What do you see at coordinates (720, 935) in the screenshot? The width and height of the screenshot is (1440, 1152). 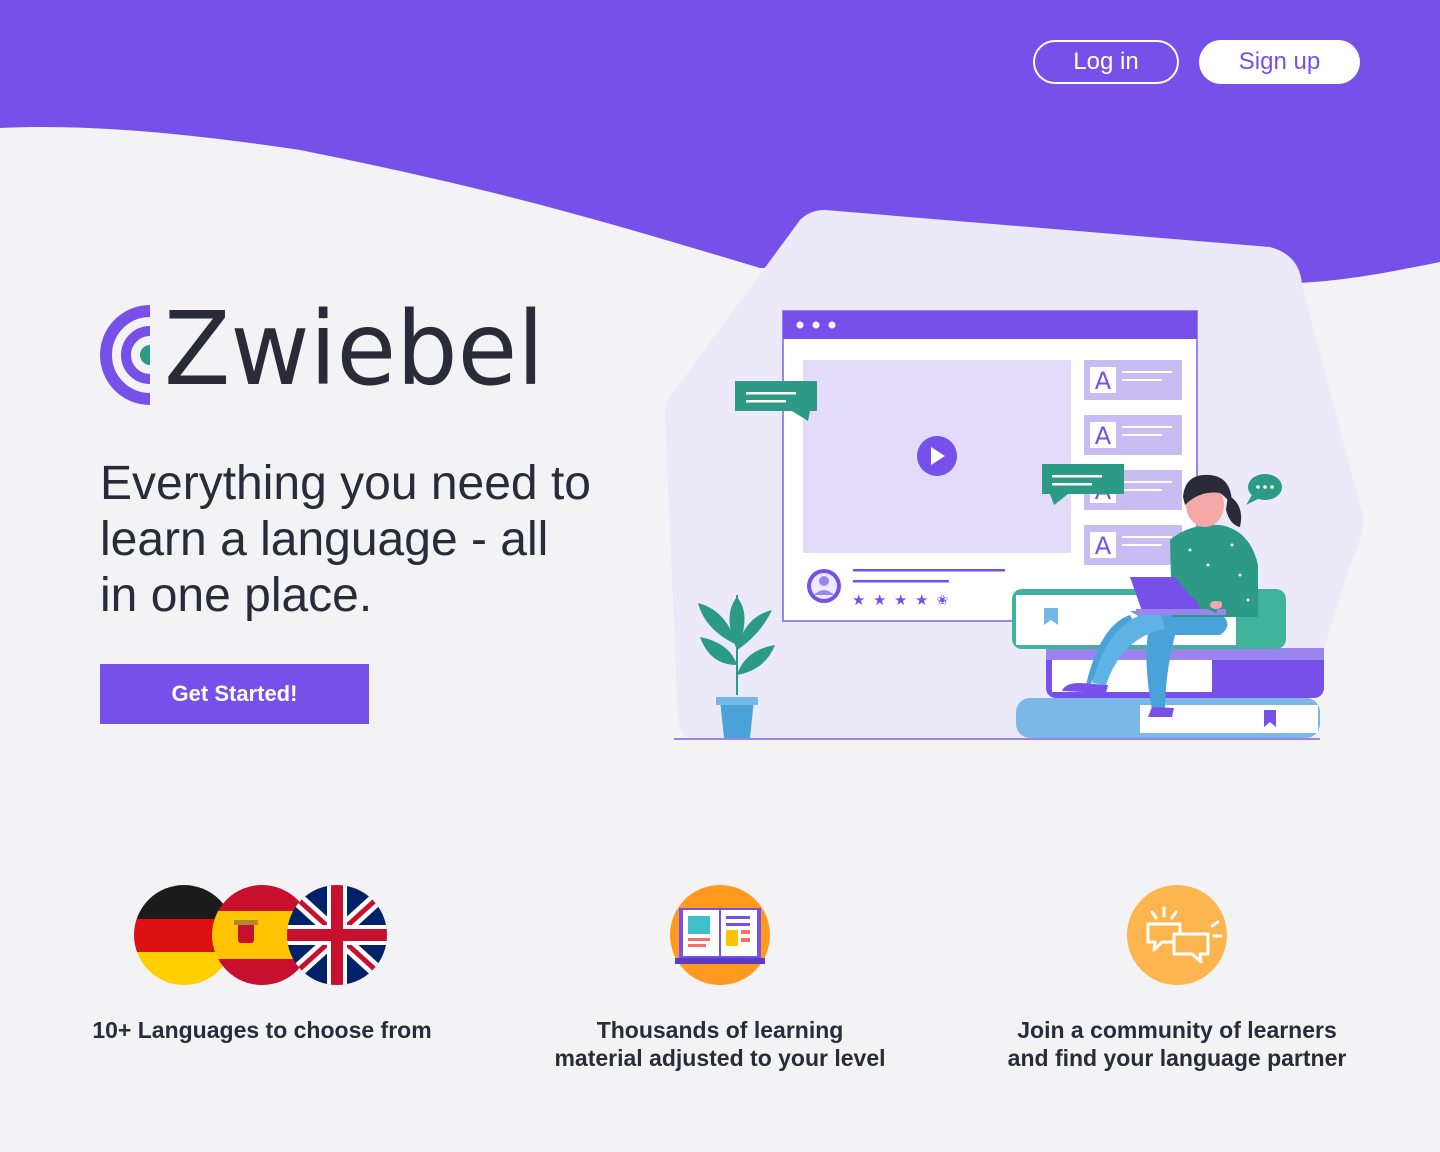 I see `open-book-icon` at bounding box center [720, 935].